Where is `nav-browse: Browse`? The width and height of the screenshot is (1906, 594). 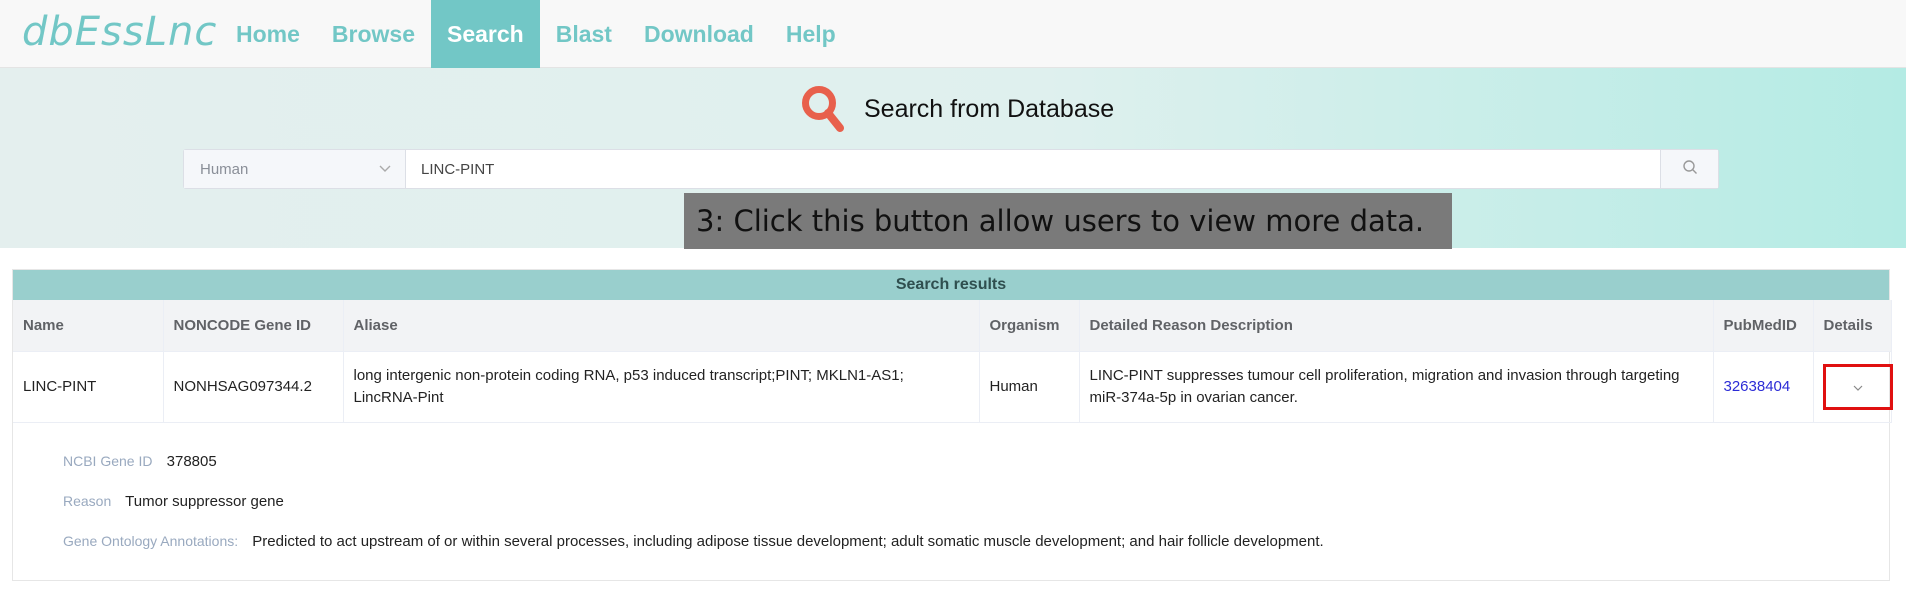
nav-browse: Browse is located at coordinates (373, 34).